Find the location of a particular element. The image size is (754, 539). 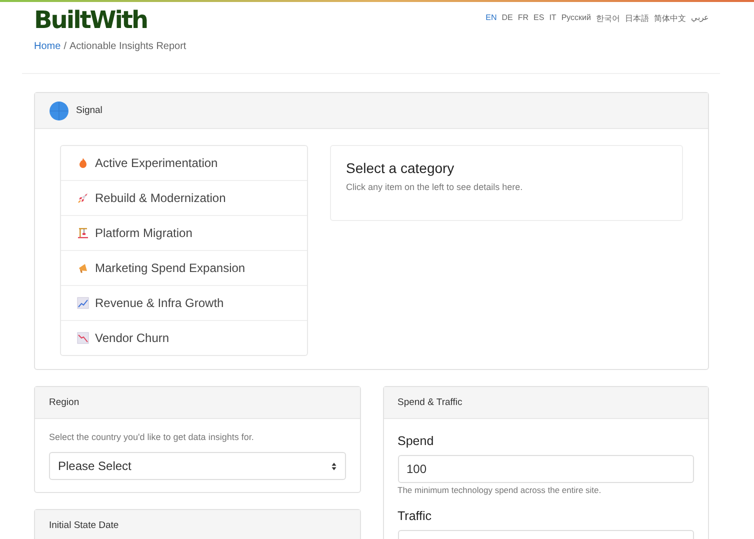

card-title: Initial State Date is located at coordinates (84, 525).